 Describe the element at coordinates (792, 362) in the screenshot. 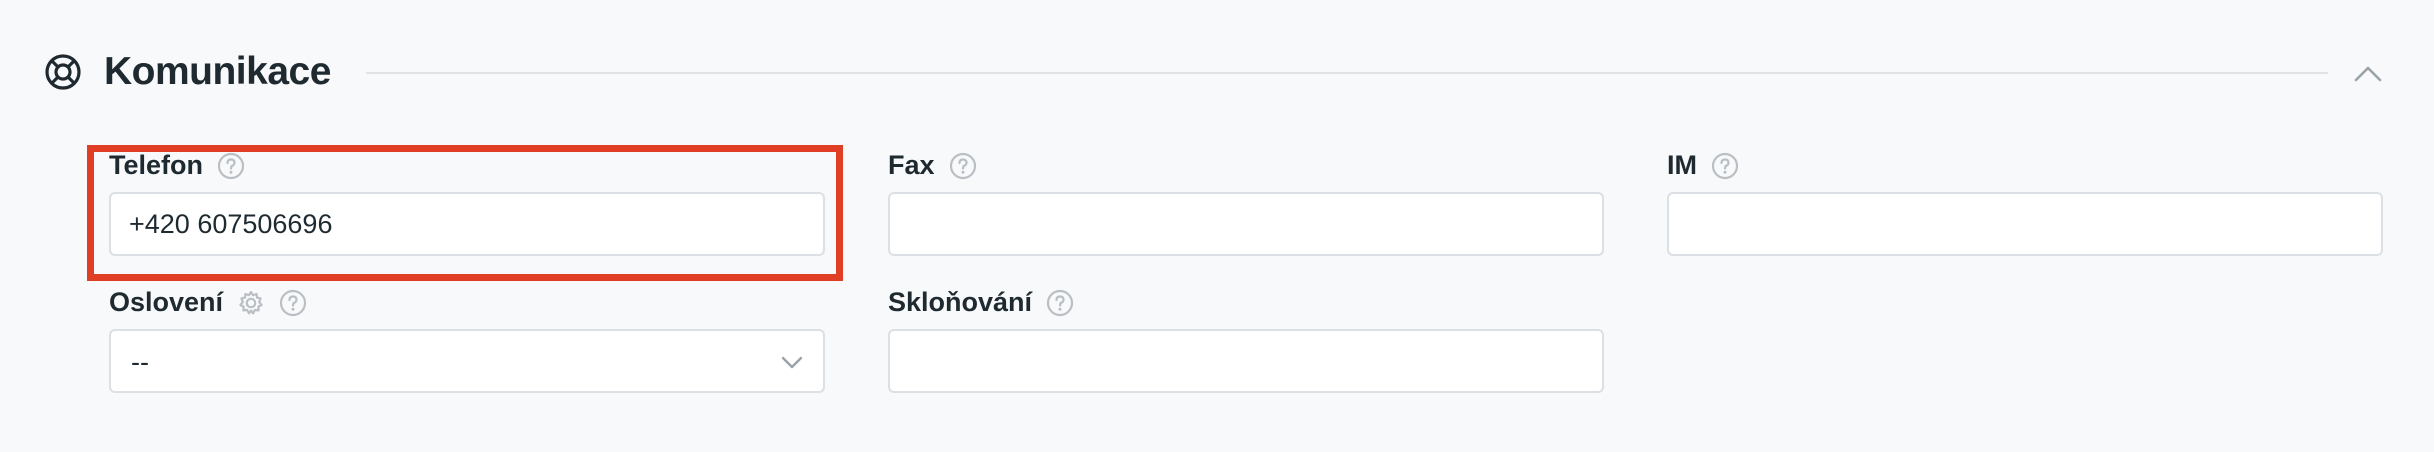

I see `chevron-down-icon` at that location.